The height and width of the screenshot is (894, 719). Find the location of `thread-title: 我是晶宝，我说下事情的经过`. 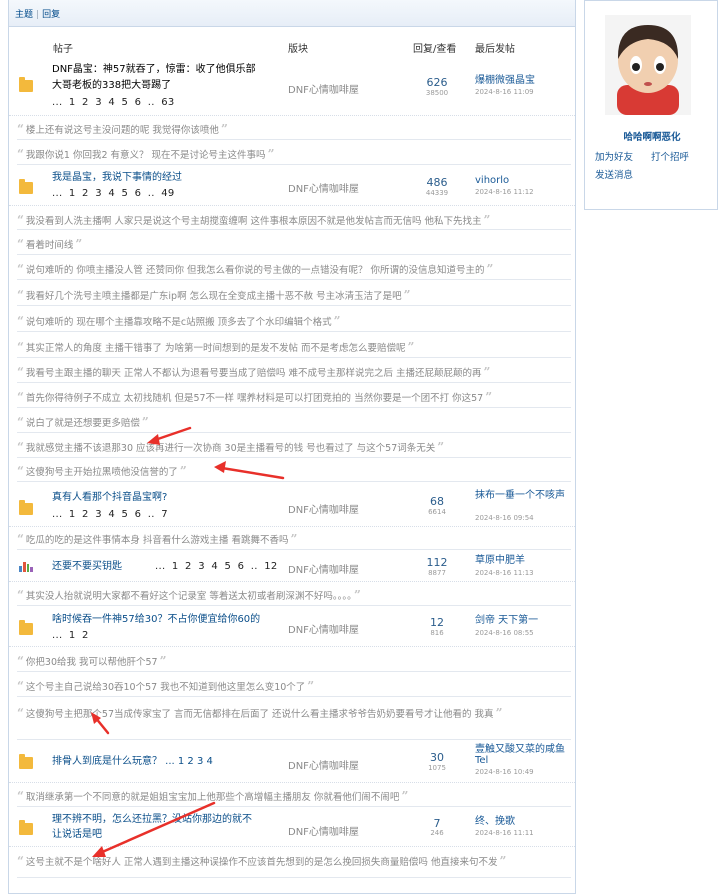

thread-title: 我是晶宝，我说下事情的经过 is located at coordinates (167, 178).